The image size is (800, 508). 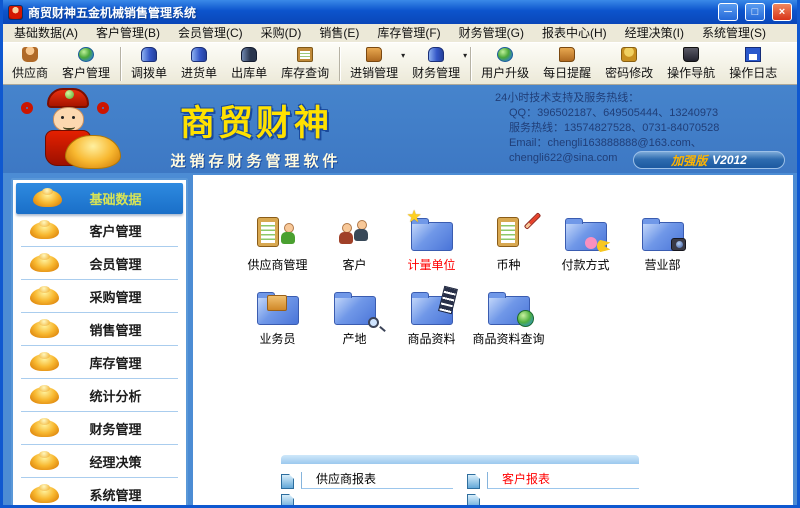 I want to click on customer-people-icon, so click(x=355, y=233).